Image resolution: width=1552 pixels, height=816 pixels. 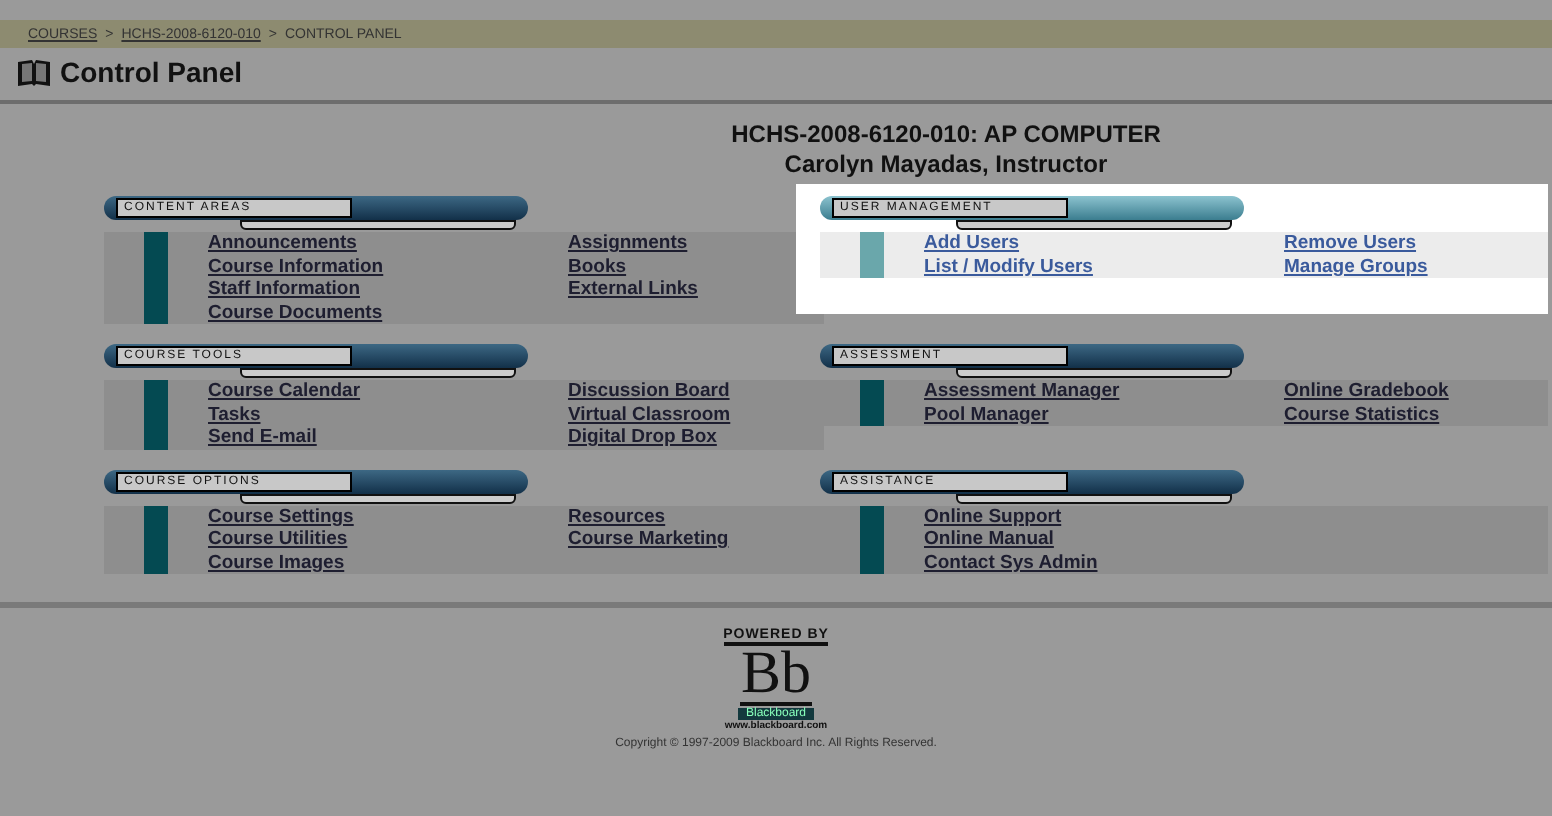 I want to click on section-link: Assessment Manager, so click(x=1104, y=391).